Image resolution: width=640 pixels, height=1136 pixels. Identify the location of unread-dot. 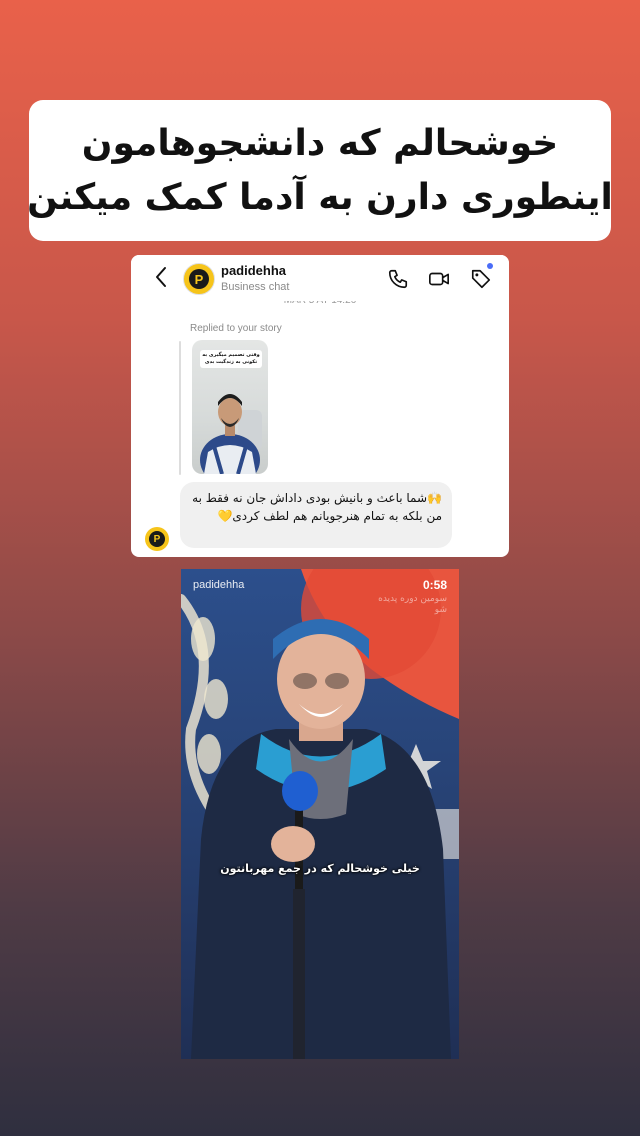
(490, 266).